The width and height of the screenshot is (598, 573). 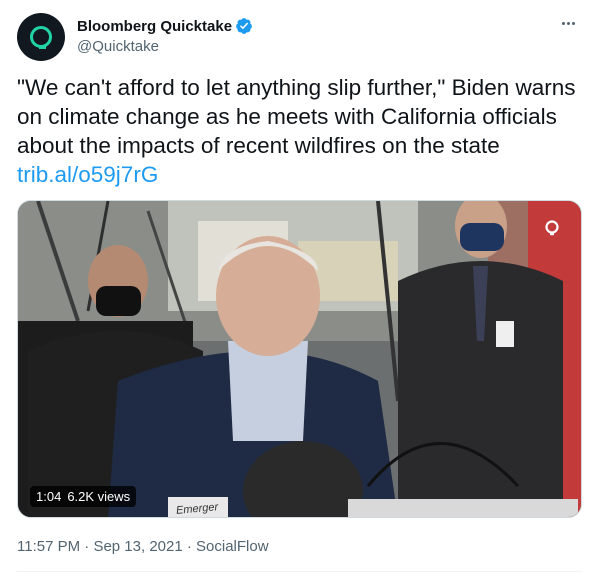 What do you see at coordinates (48, 546) in the screenshot?
I see `tweet-time: 11:57 PM` at bounding box center [48, 546].